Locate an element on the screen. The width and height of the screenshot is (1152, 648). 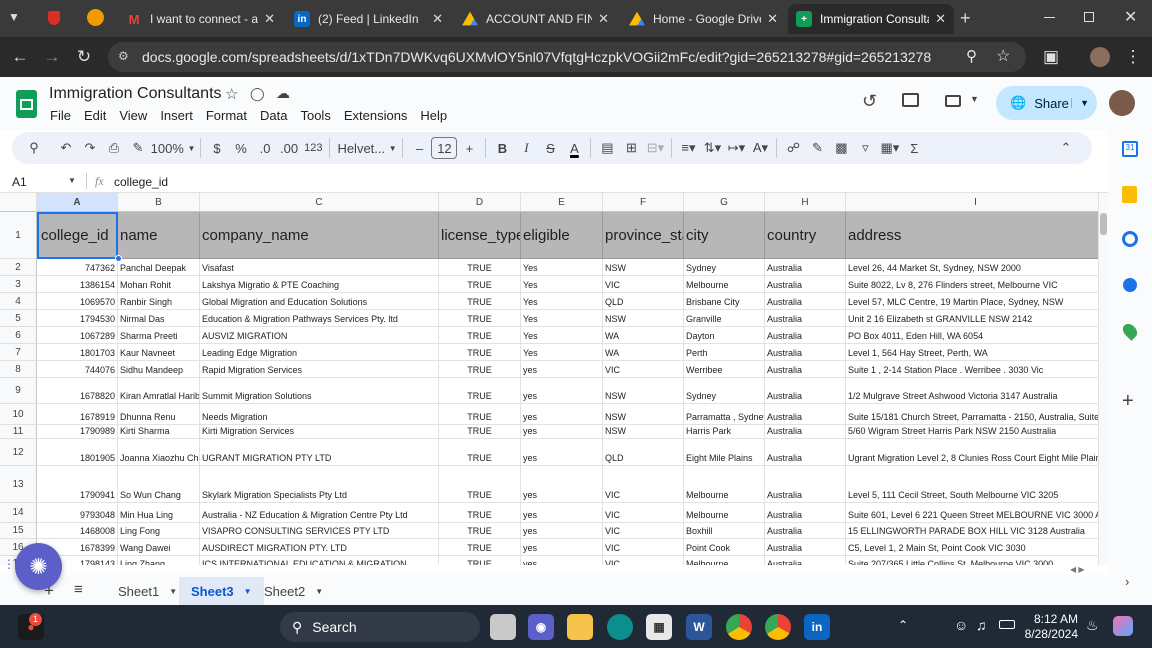
table-cell: Panchal Deepak is located at coordinates (159, 267).